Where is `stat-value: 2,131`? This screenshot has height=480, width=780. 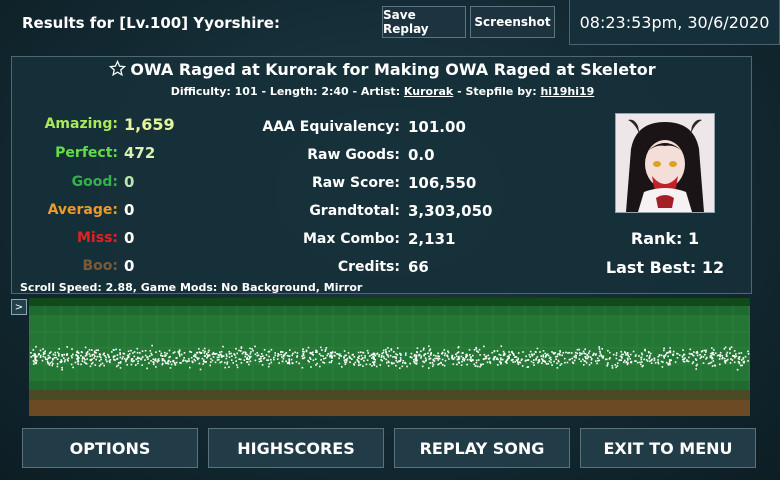
stat-value: 2,131 is located at coordinates (432, 239).